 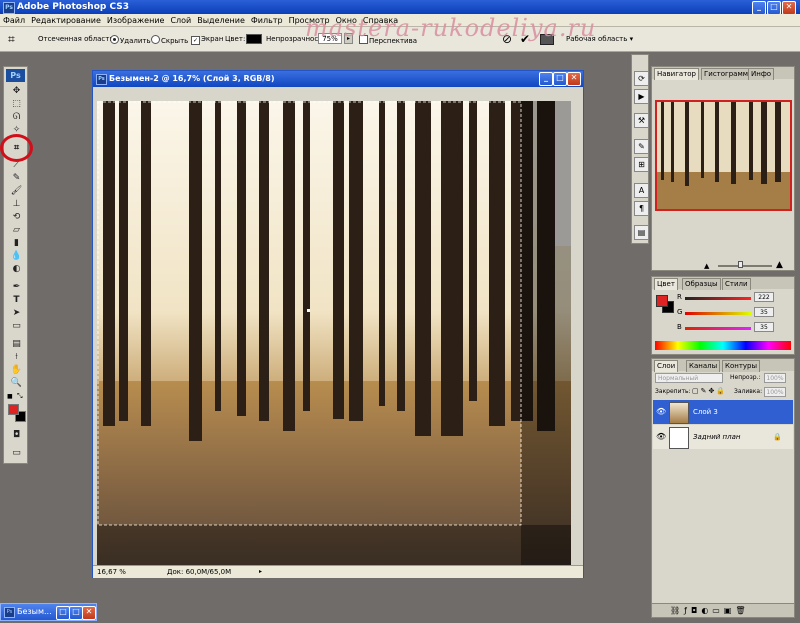 I want to click on tab-swatches: Образцы, so click(x=701, y=284).